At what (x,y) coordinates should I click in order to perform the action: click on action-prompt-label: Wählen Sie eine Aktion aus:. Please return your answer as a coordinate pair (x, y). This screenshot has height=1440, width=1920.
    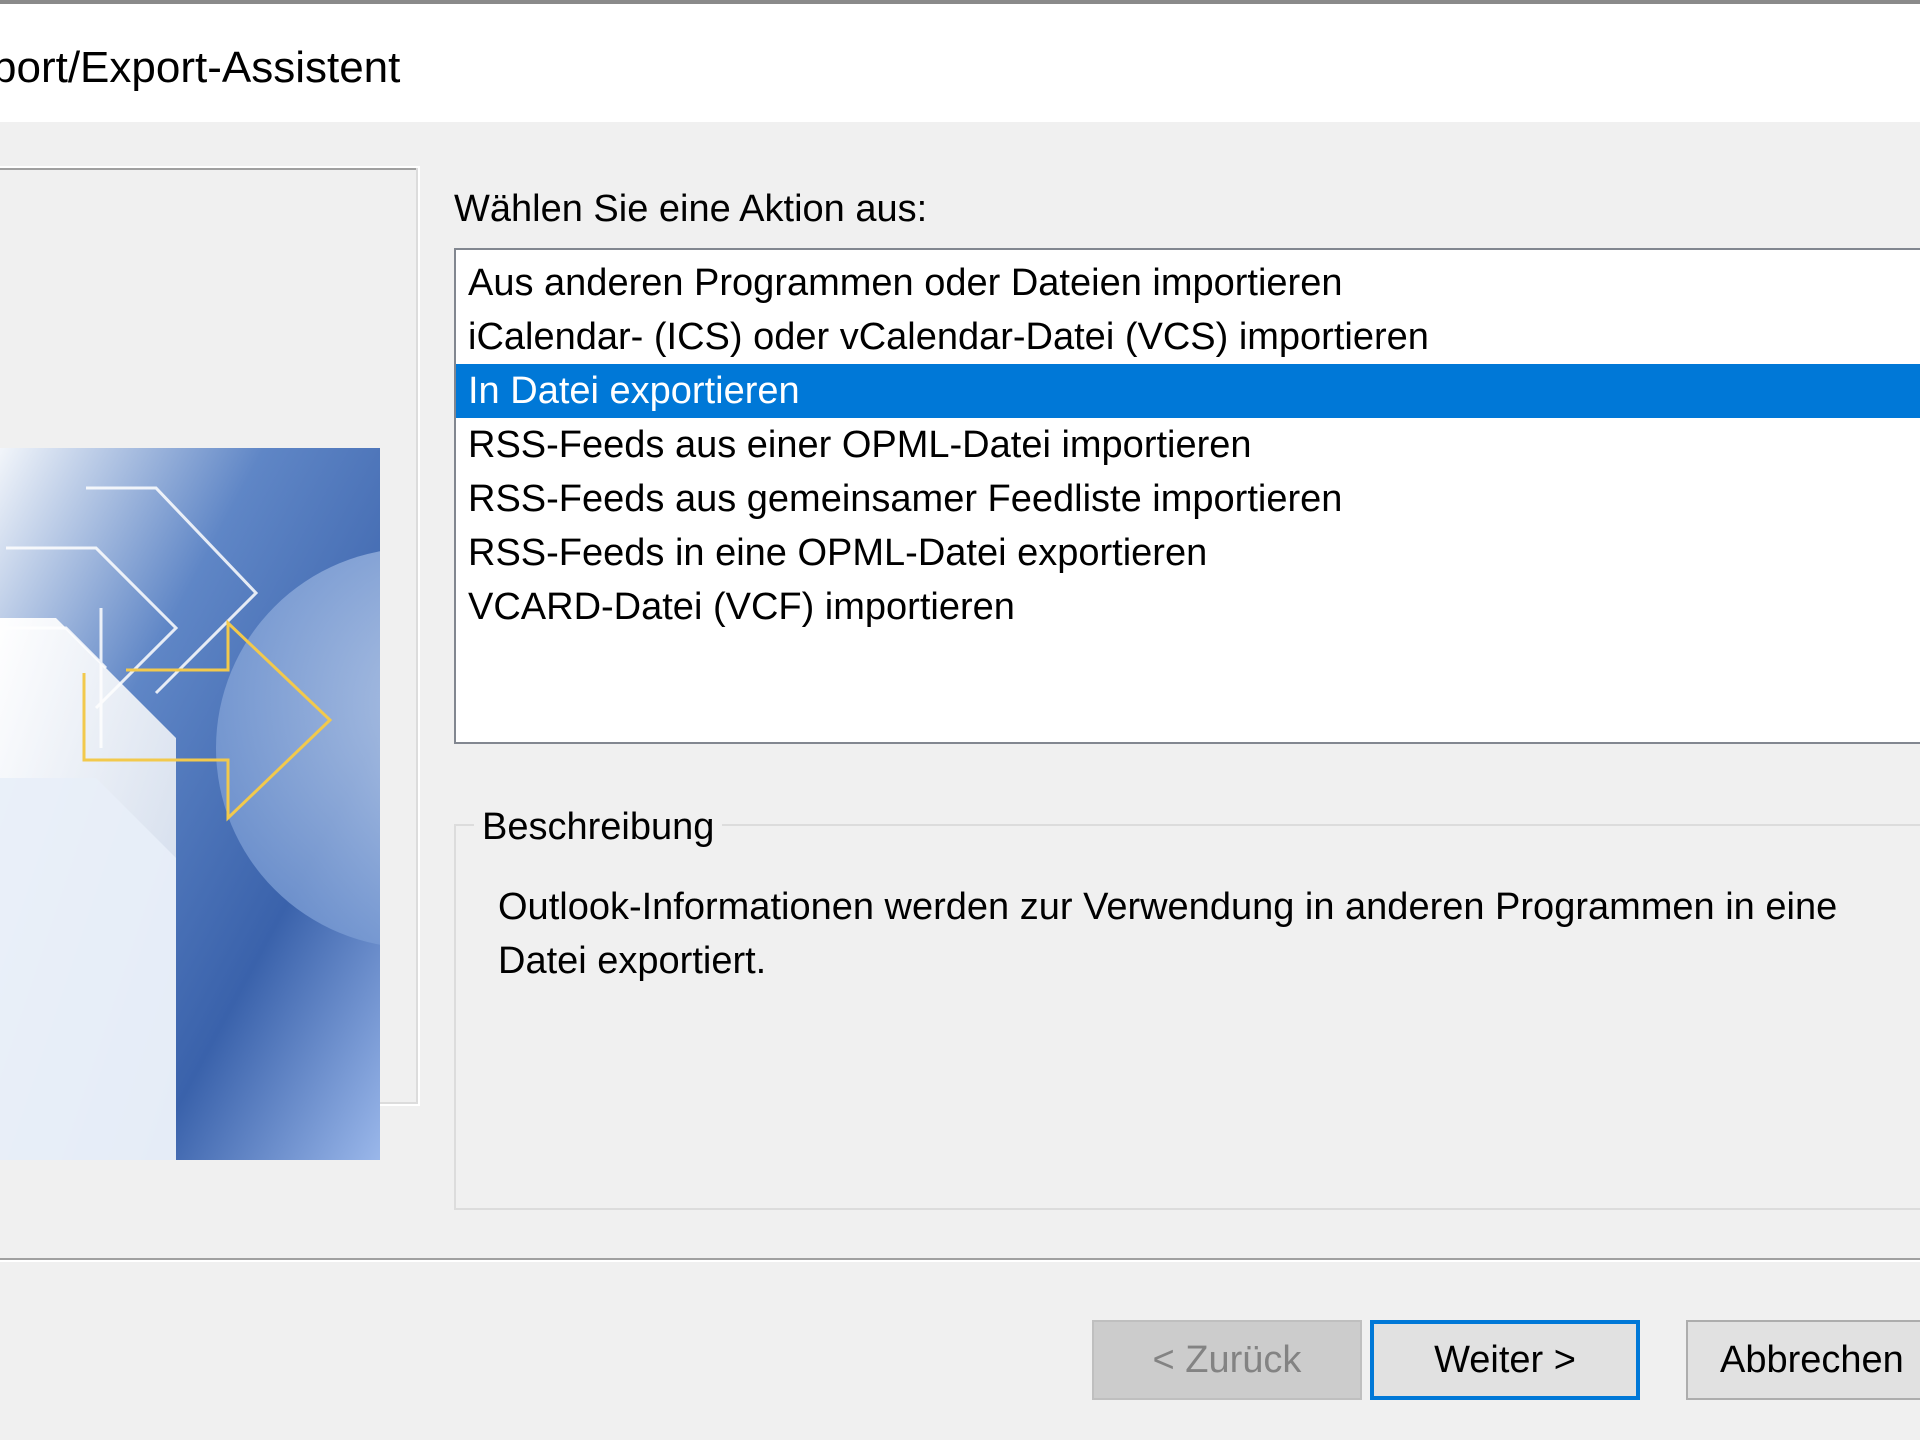
    Looking at the image, I should click on (691, 209).